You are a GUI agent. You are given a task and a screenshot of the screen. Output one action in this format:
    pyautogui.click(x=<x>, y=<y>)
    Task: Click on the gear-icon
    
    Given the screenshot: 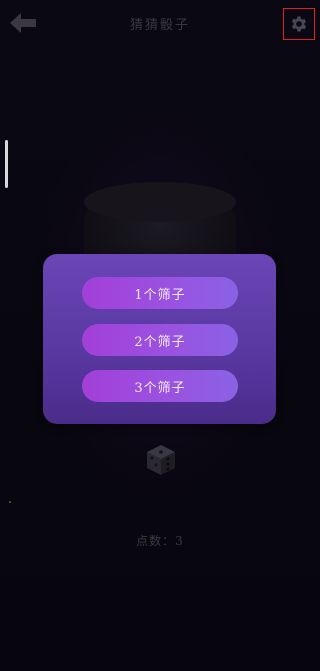 What is the action you would take?
    pyautogui.click(x=299, y=24)
    